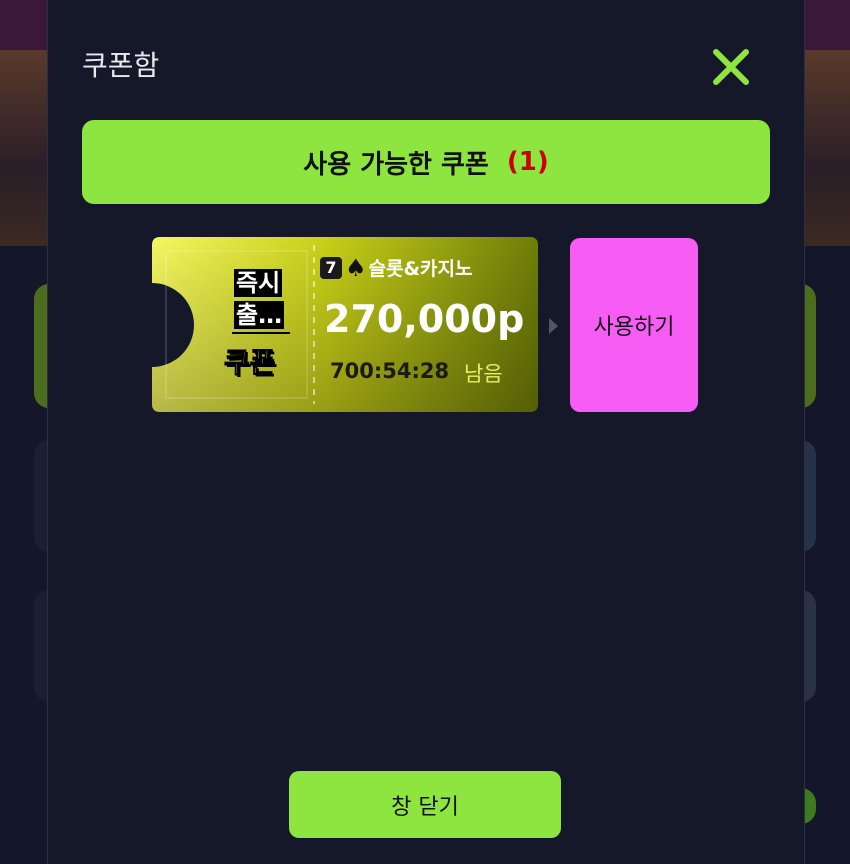 Image resolution: width=850 pixels, height=864 pixels. I want to click on background-banner-left, so click(24, 148).